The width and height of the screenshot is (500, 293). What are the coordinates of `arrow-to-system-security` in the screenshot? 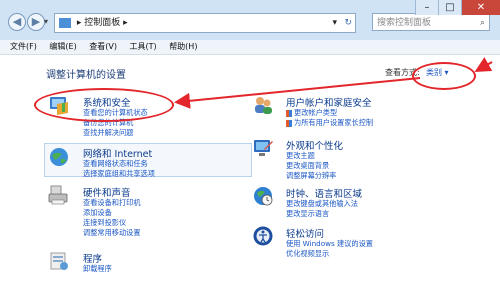 It's located at (297, 93).